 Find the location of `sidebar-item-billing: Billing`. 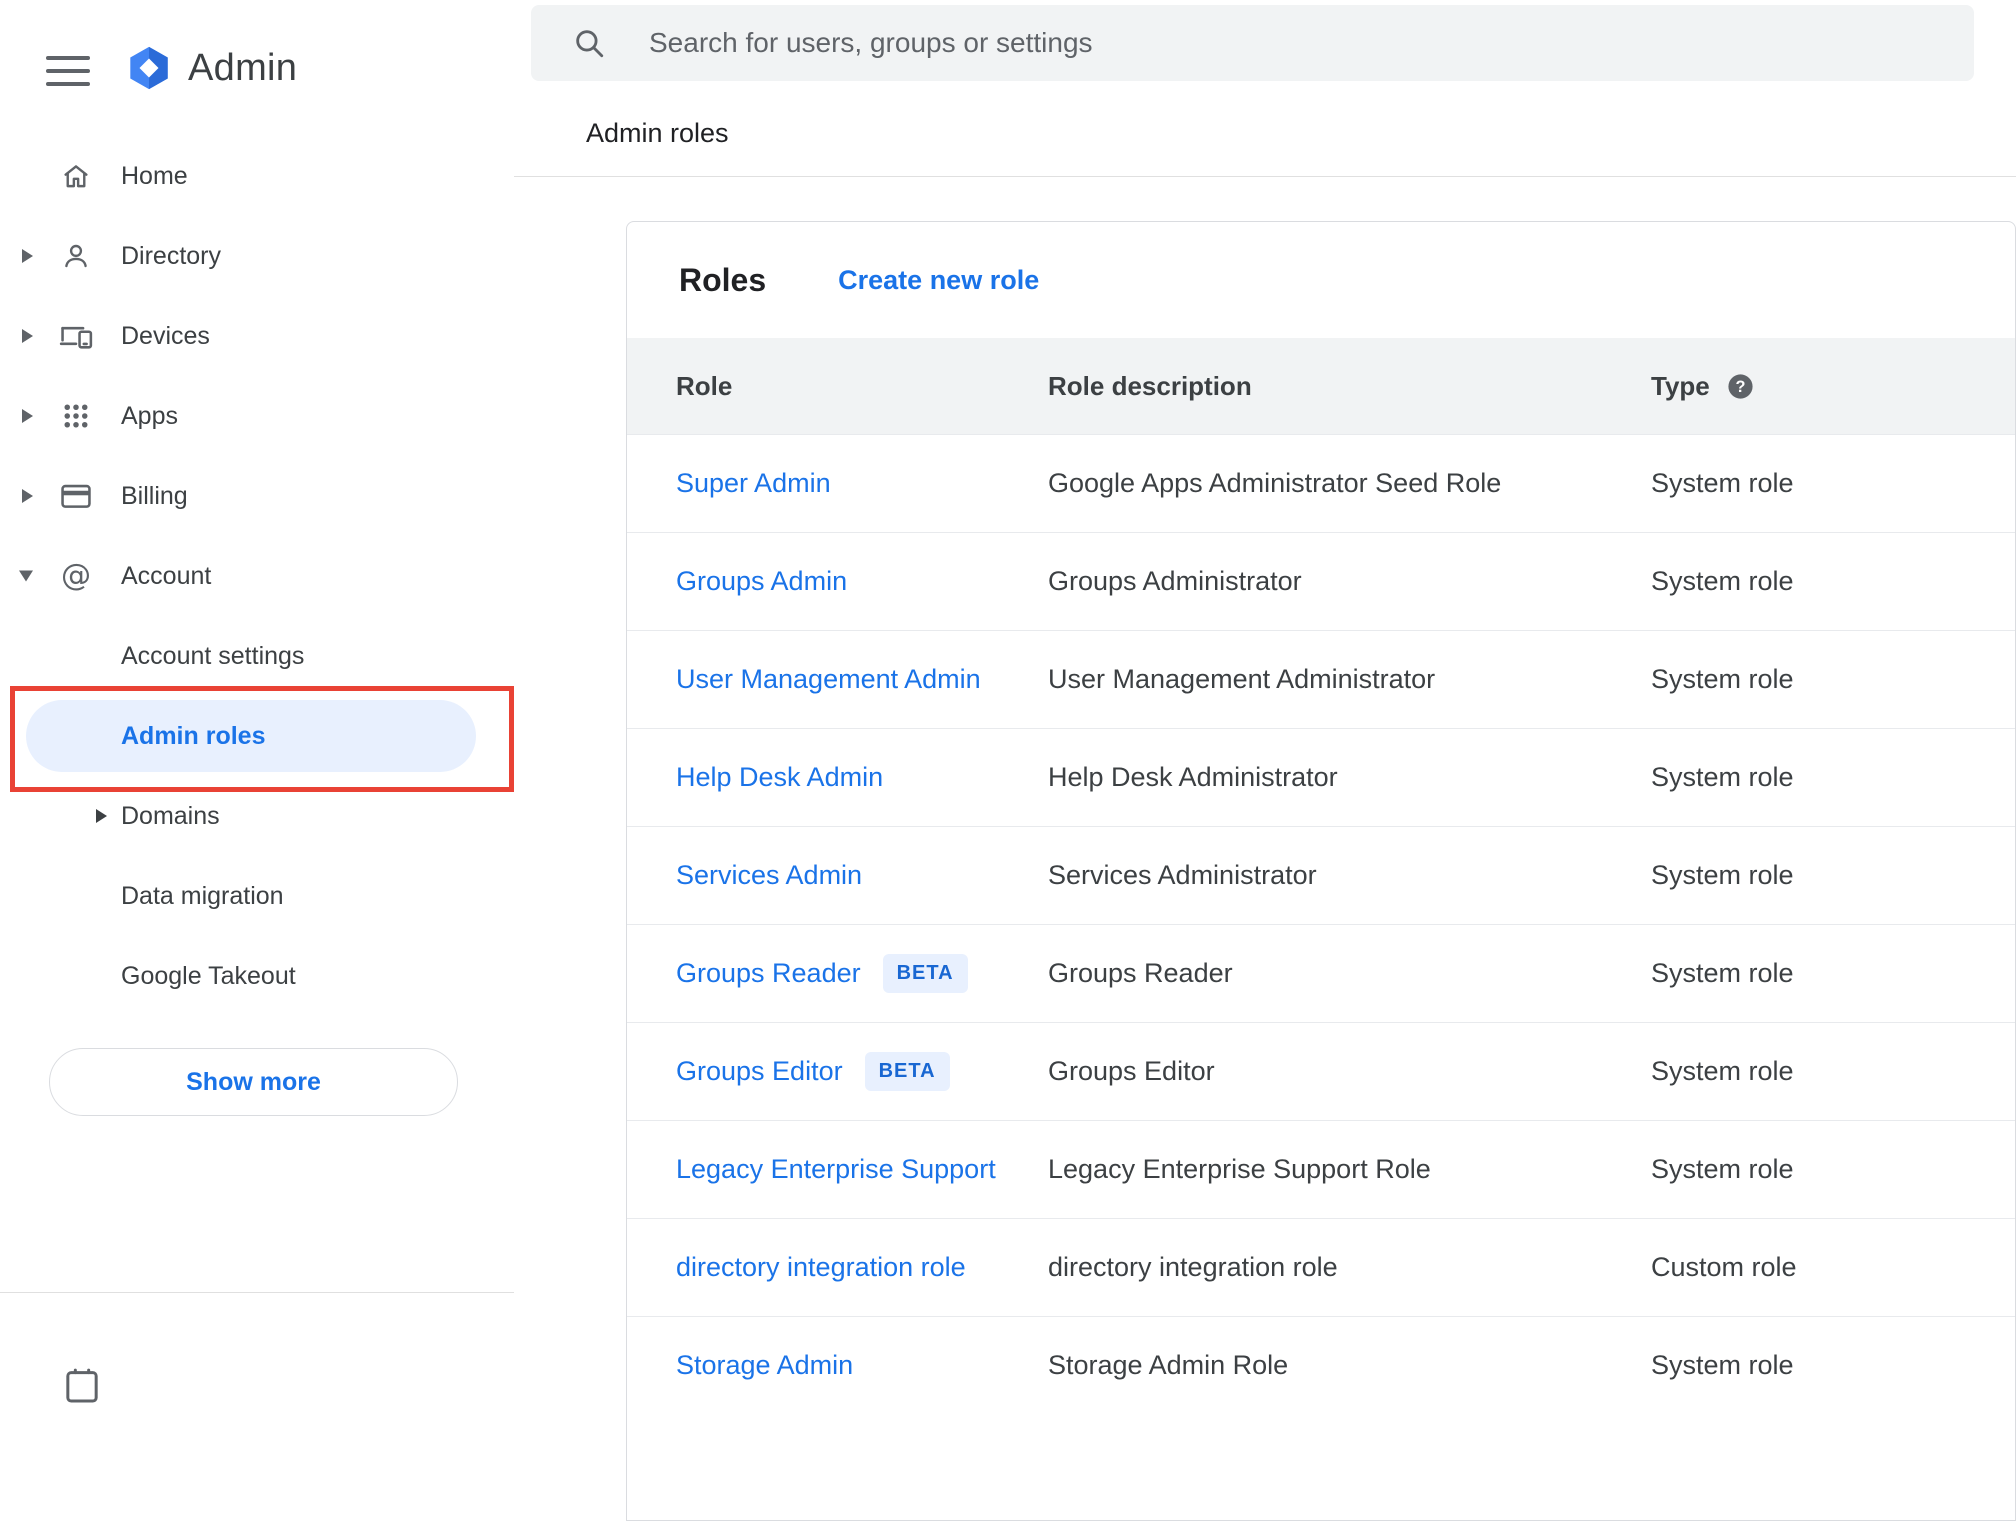

sidebar-item-billing: Billing is located at coordinates (257, 496).